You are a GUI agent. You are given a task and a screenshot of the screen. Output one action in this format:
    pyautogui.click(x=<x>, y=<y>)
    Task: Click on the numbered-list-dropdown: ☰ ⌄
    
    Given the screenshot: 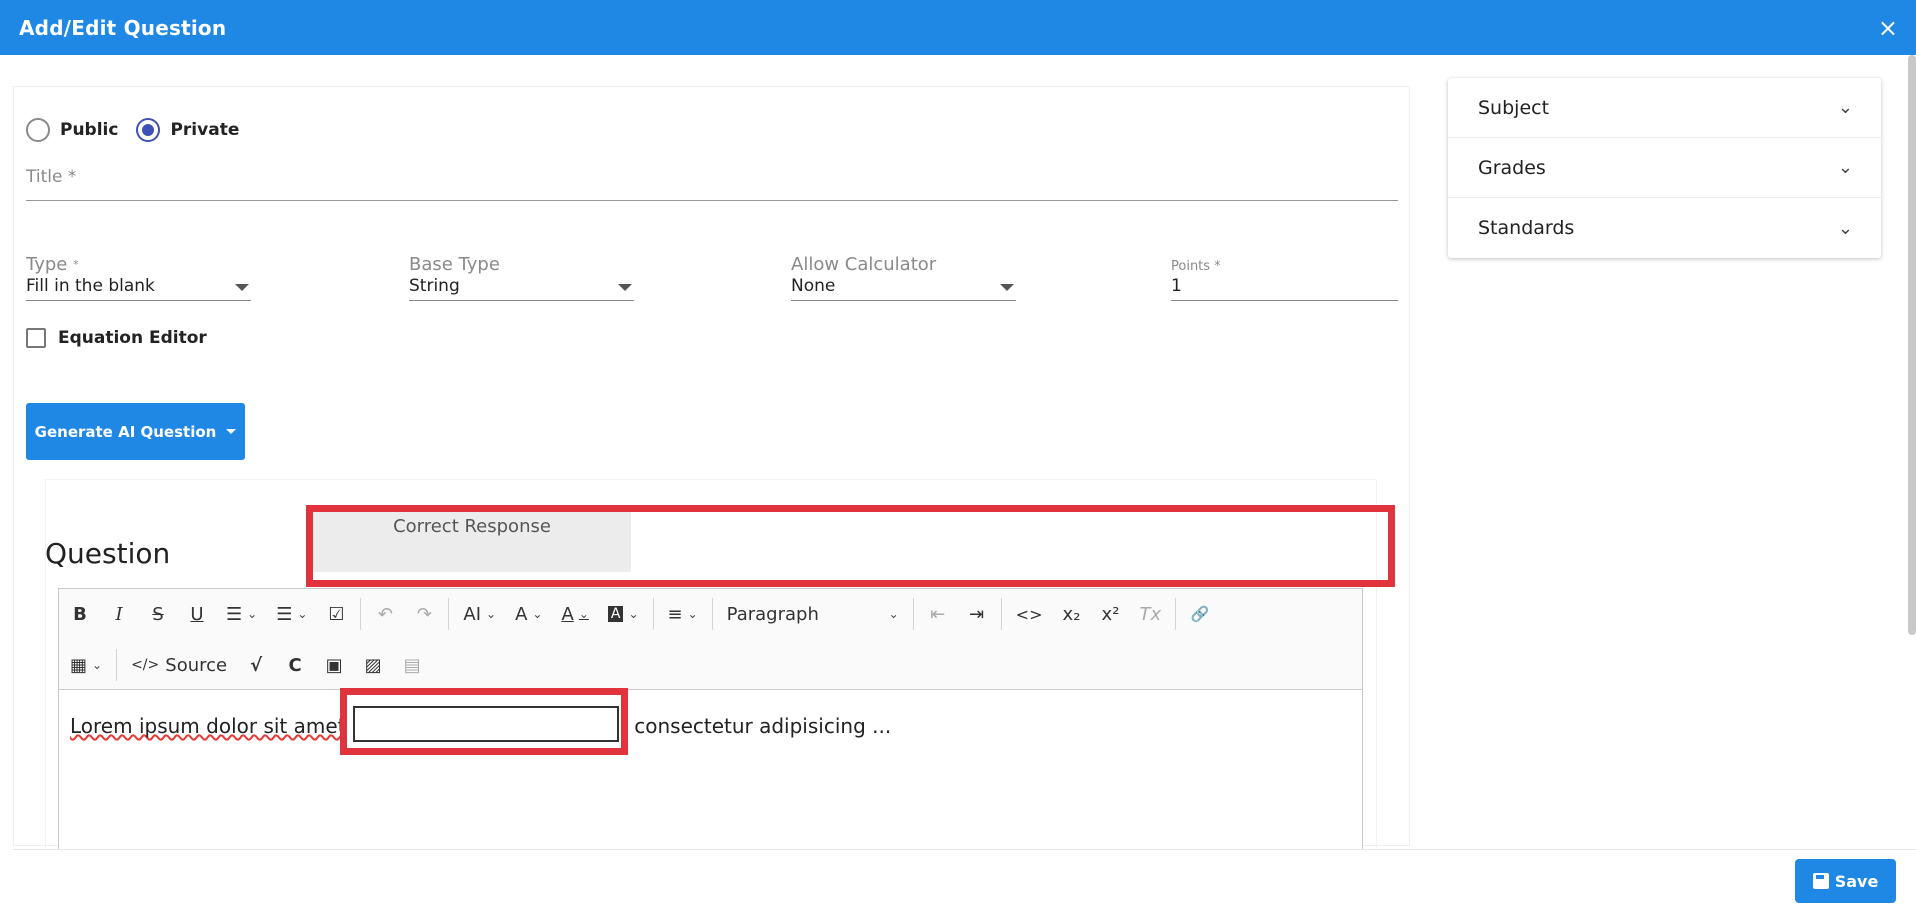 What is the action you would take?
    pyautogui.click(x=291, y=614)
    